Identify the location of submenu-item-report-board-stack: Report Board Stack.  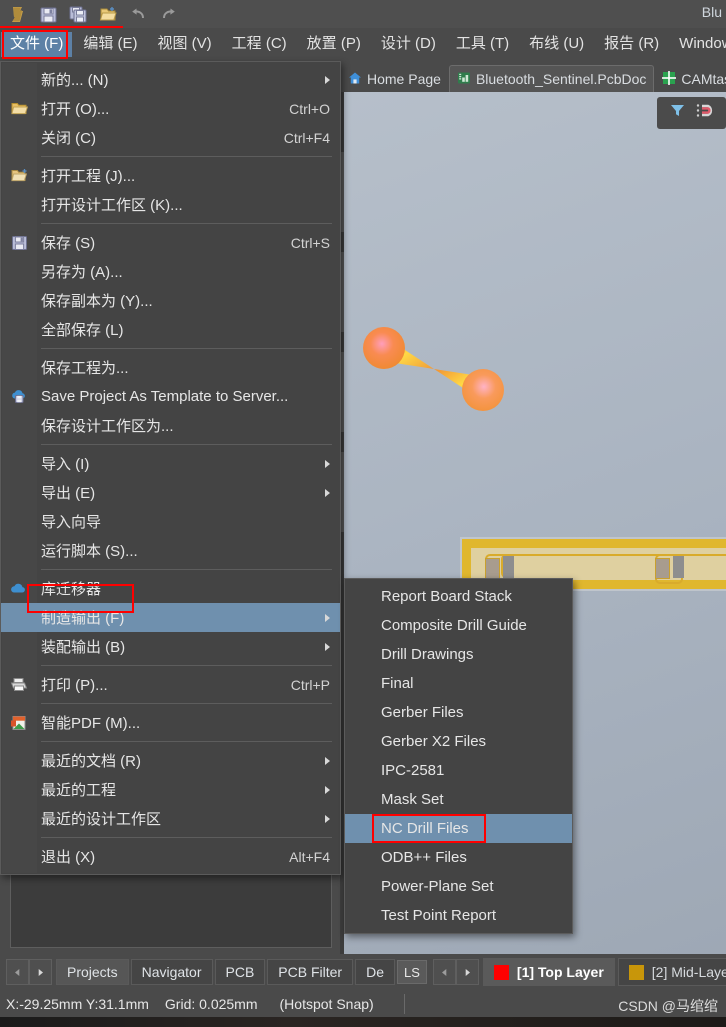
(458, 596).